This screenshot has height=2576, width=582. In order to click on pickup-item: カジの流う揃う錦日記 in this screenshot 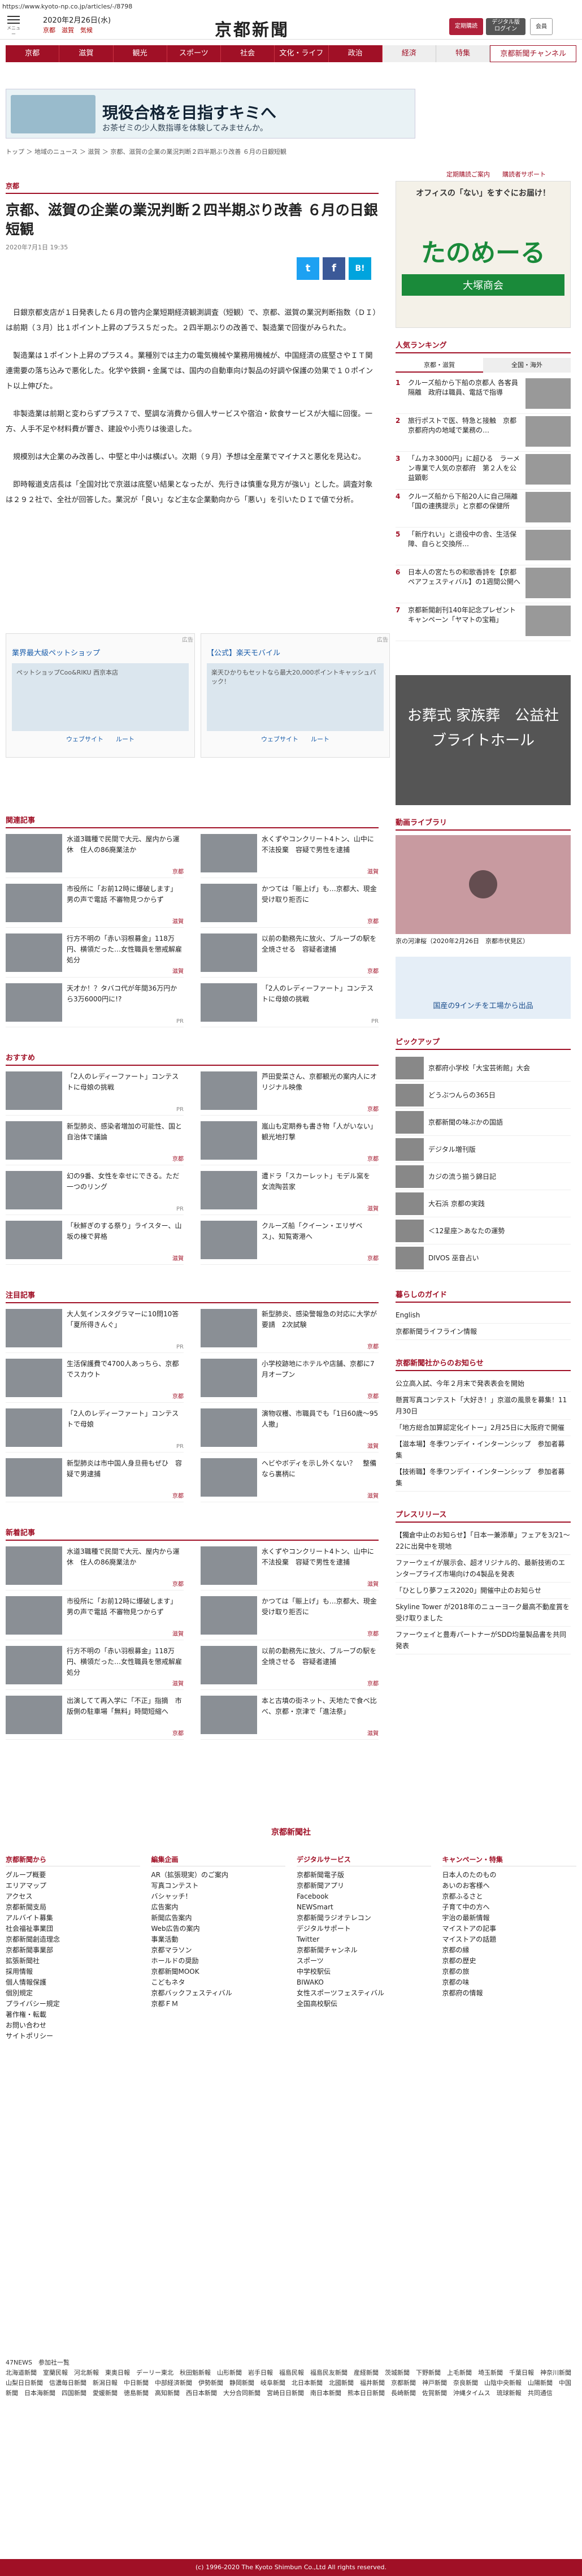, I will do `click(483, 1176)`.